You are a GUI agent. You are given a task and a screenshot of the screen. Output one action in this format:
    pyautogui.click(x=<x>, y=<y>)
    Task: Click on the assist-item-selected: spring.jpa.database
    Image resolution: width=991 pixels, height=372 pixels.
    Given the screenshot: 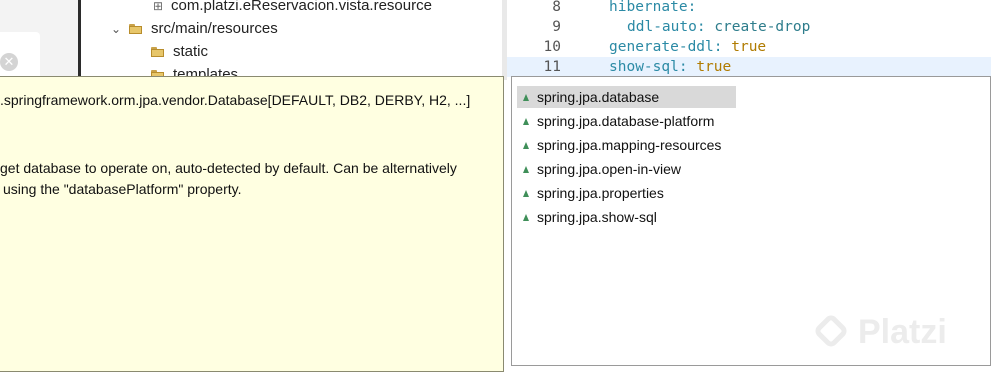 What is the action you would take?
    pyautogui.click(x=626, y=97)
    